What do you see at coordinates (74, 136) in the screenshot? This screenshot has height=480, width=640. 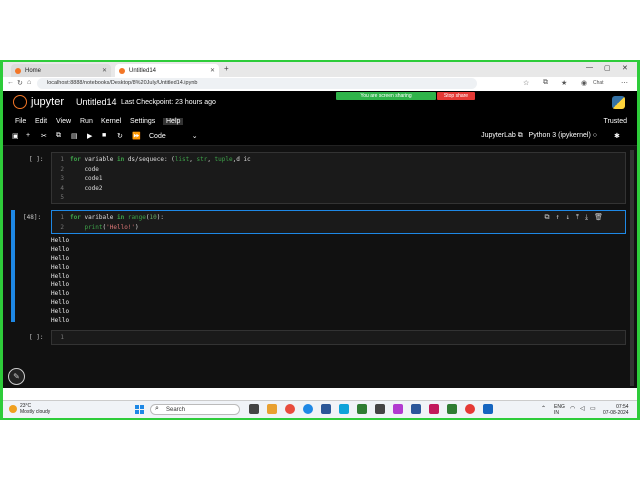 I see `paste-icon: ▤` at bounding box center [74, 136].